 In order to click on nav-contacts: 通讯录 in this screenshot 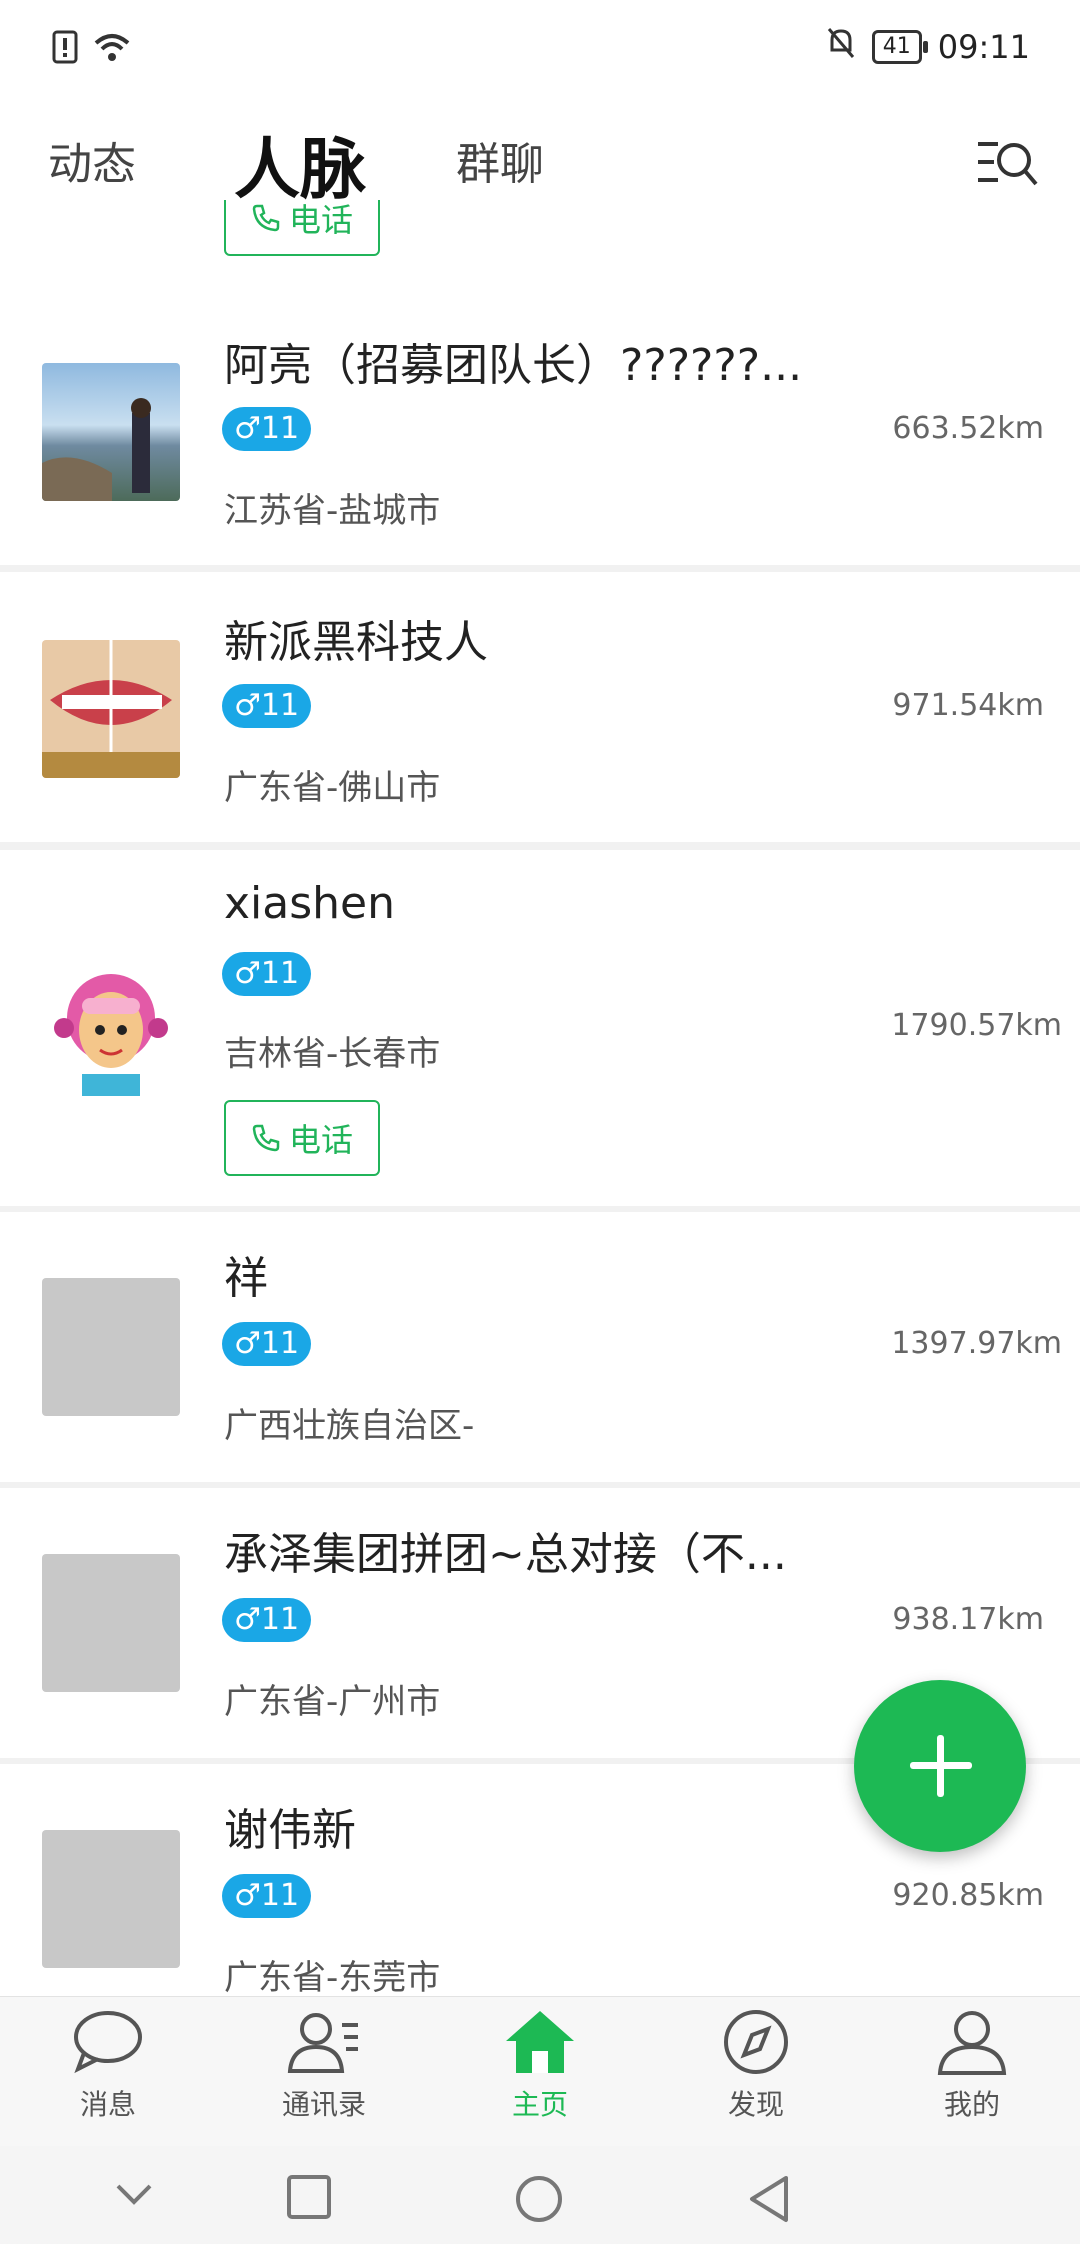, I will do `click(324, 2077)`.